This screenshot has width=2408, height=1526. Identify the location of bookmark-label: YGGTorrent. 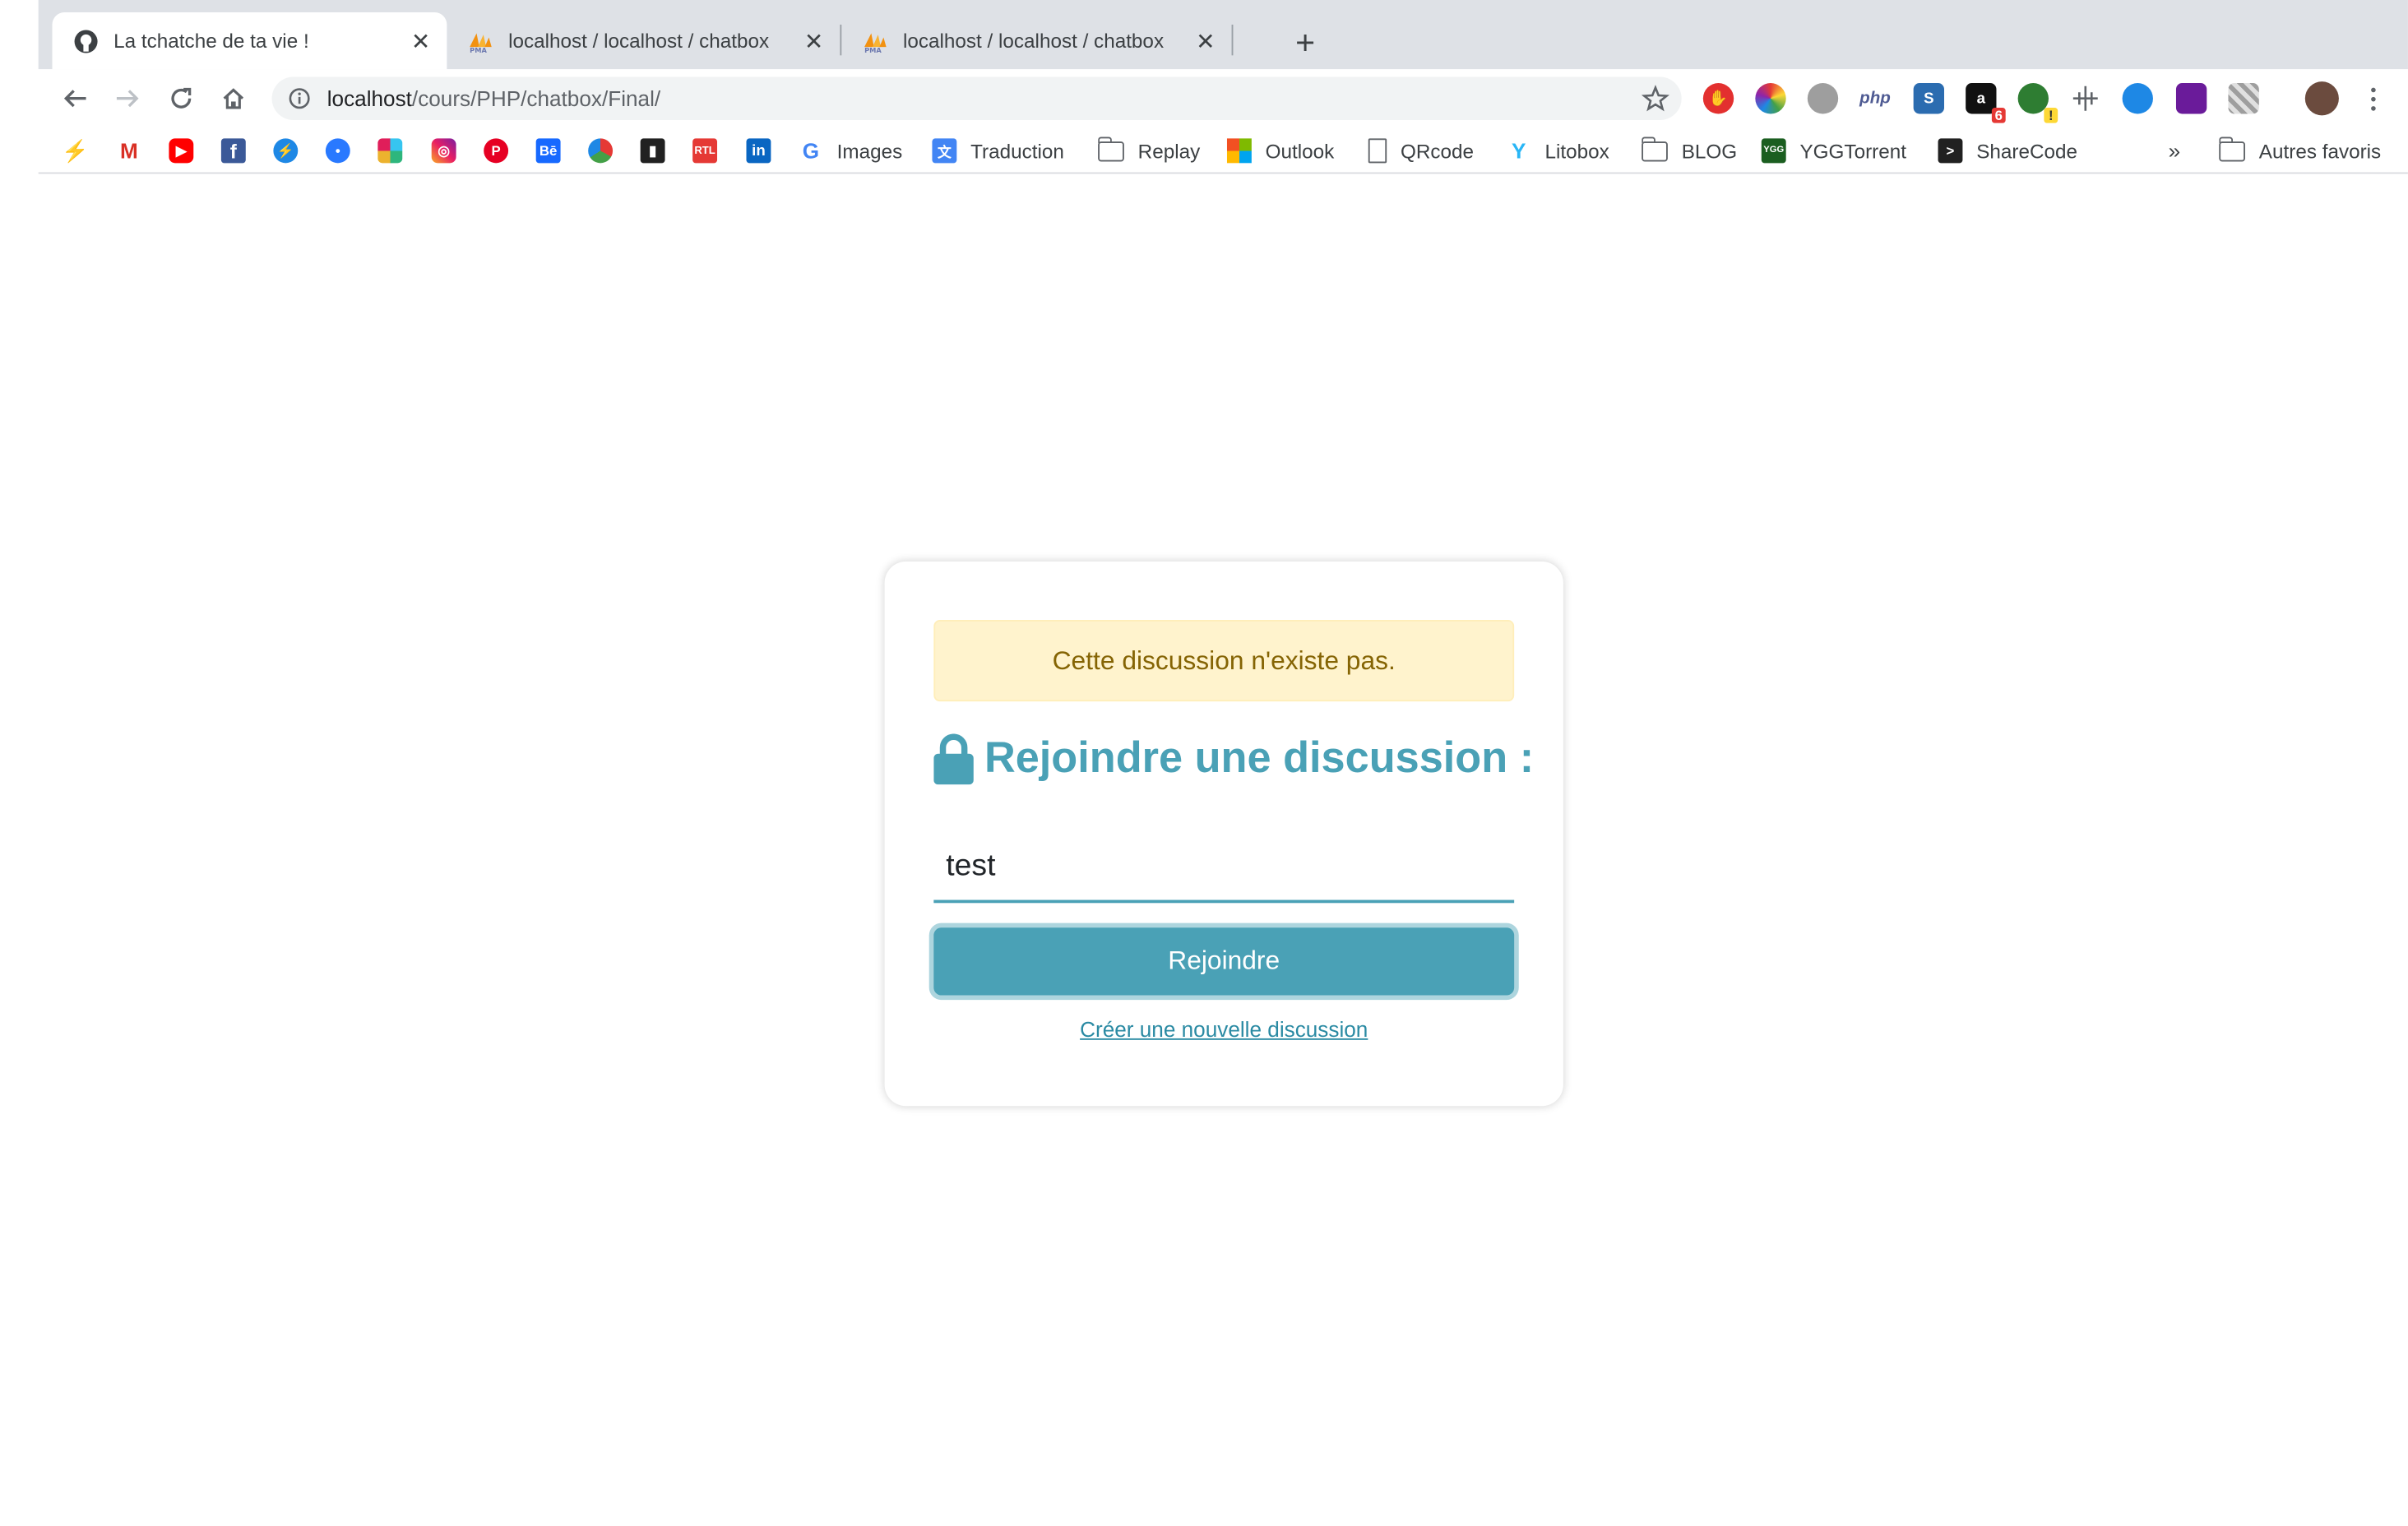
(1853, 151).